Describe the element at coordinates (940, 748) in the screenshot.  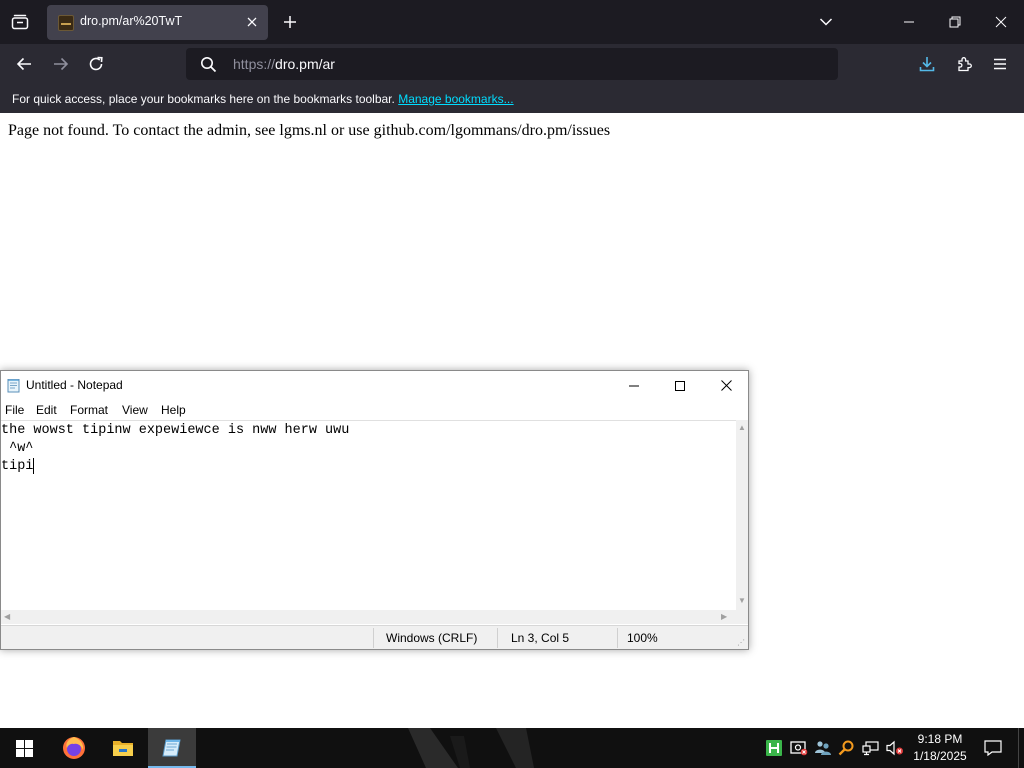
I see `taskbar-clock: 9:18 PM 1/18/2025` at that location.